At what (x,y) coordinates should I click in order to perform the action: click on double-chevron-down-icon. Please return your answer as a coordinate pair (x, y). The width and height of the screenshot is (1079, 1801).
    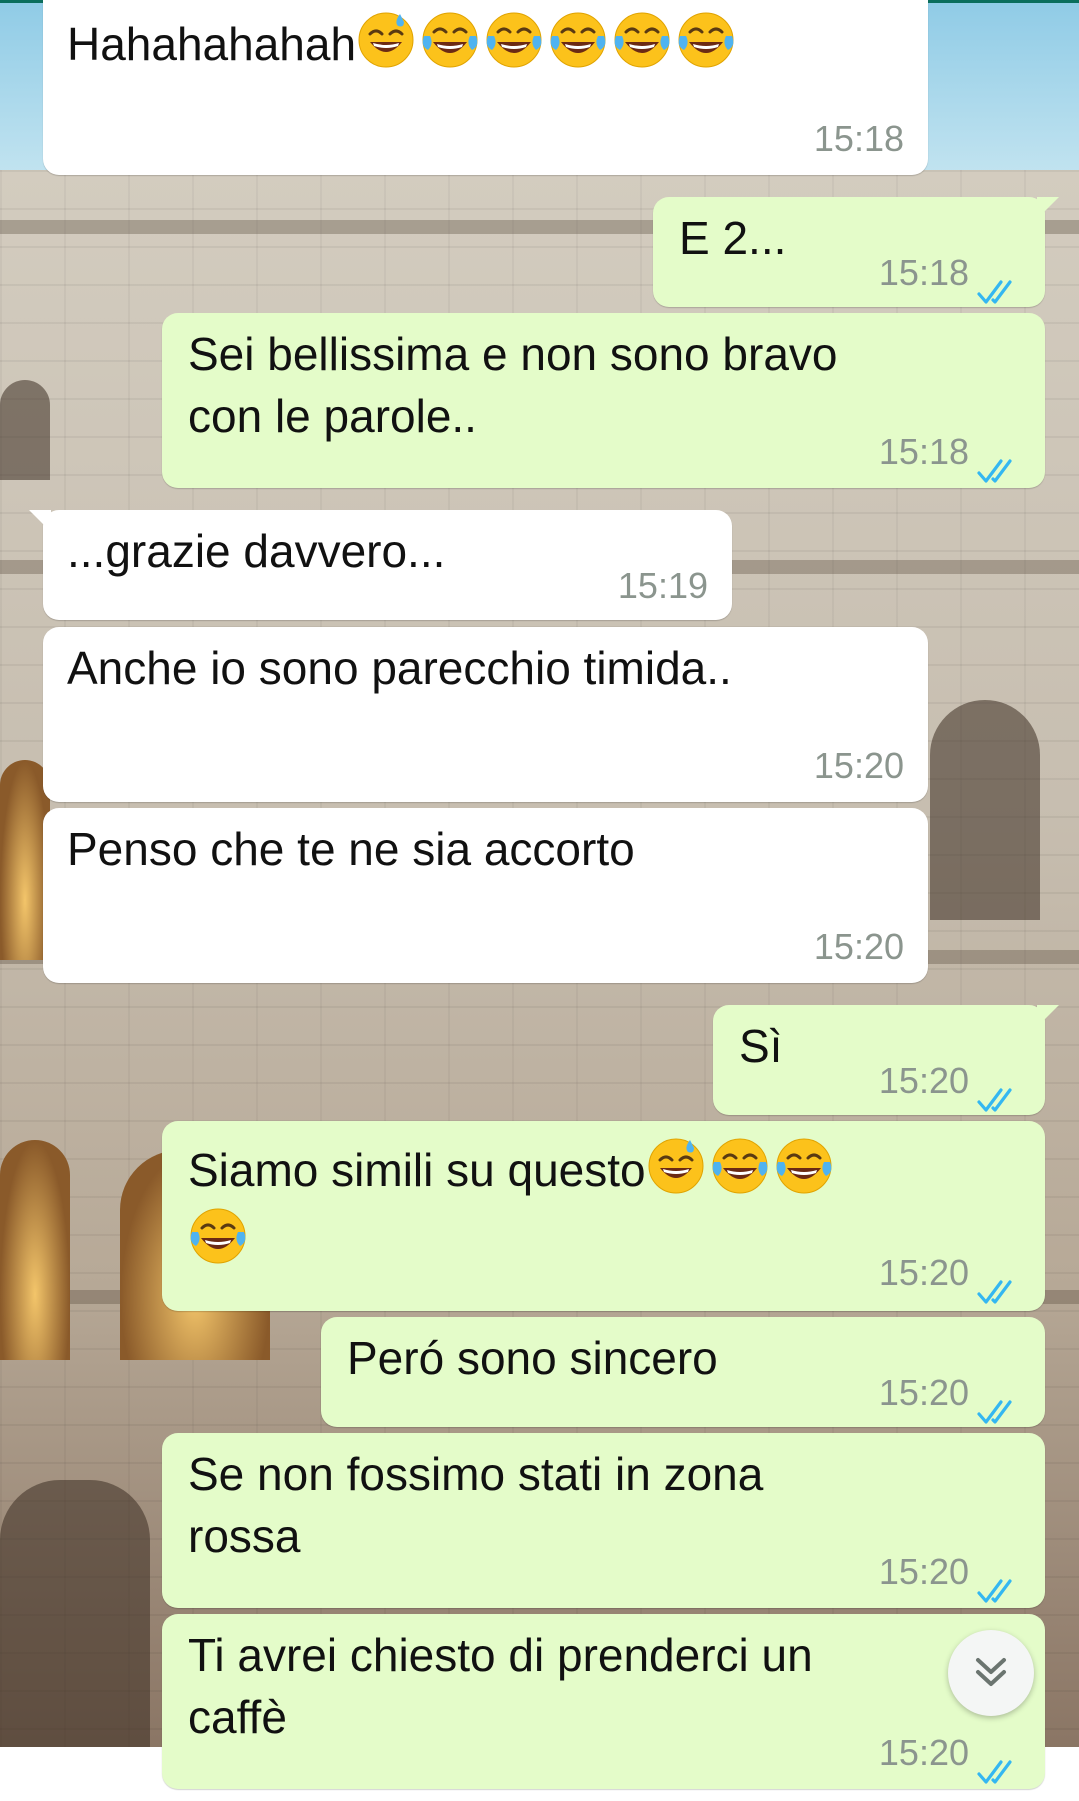
    Looking at the image, I should click on (991, 1672).